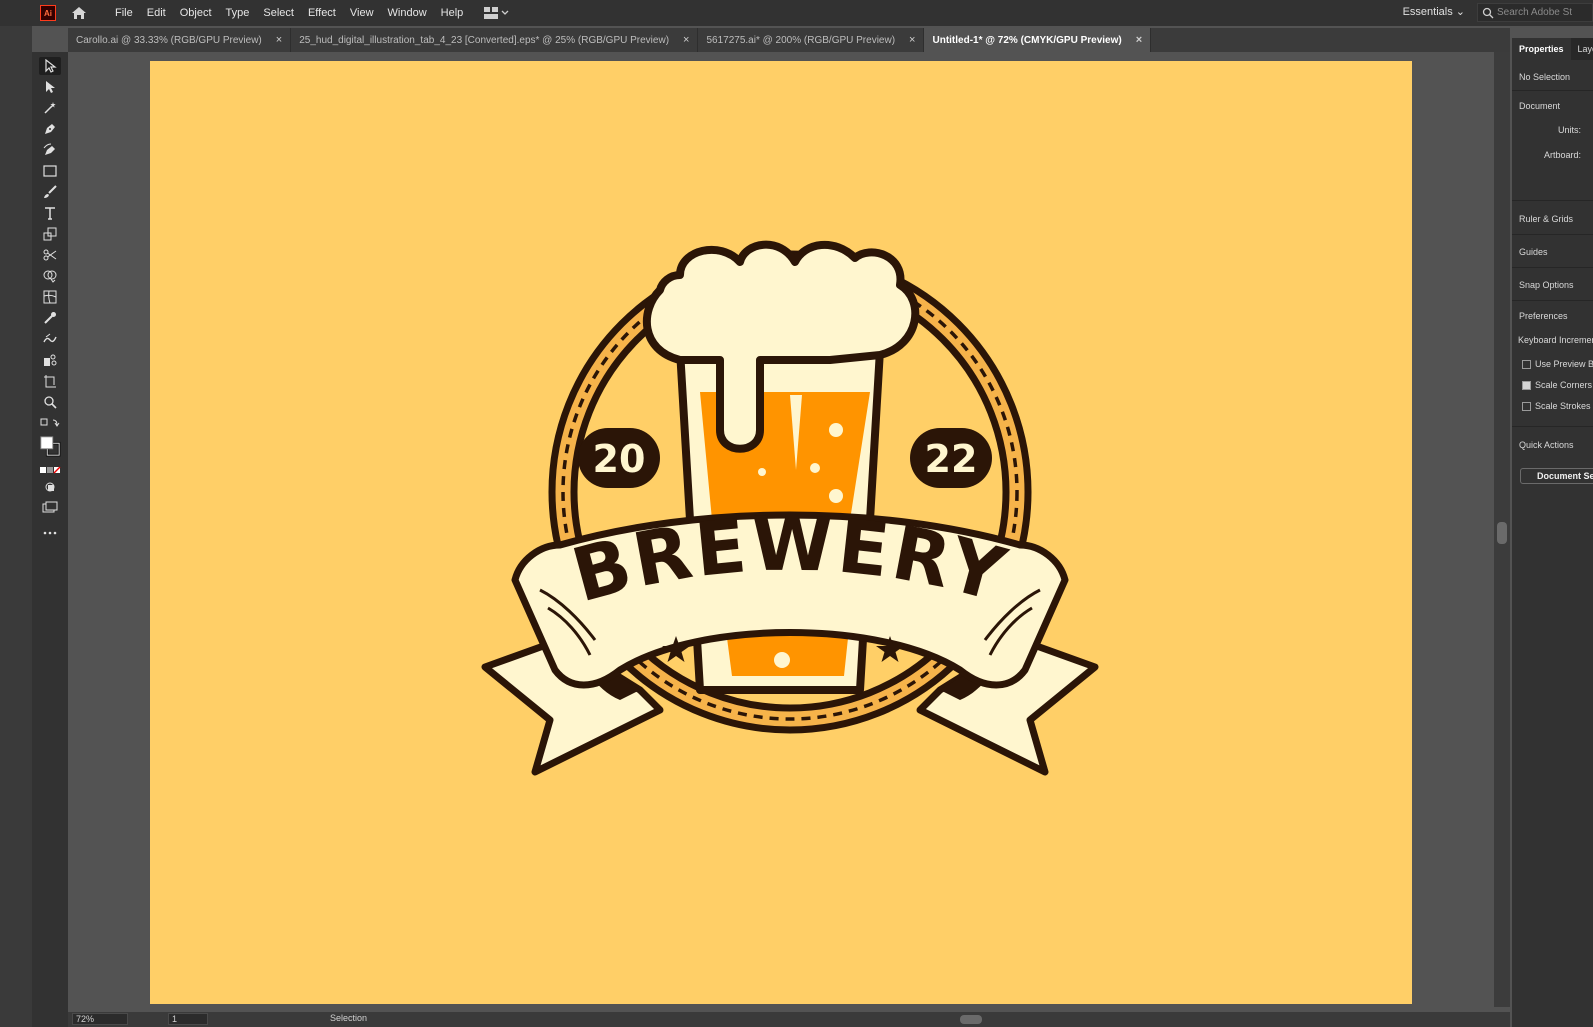  What do you see at coordinates (79, 13) in the screenshot?
I see `home-icon` at bounding box center [79, 13].